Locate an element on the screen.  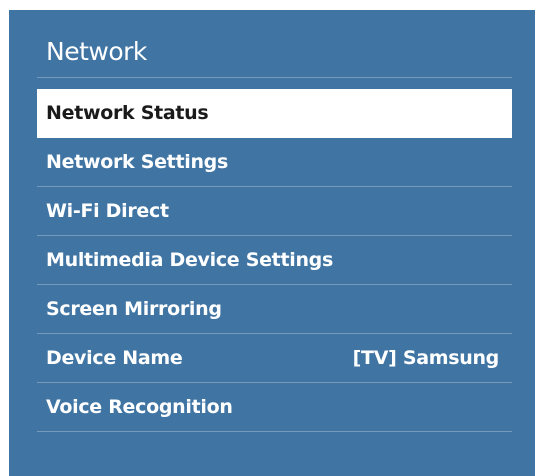
title-divider is located at coordinates (274, 77).